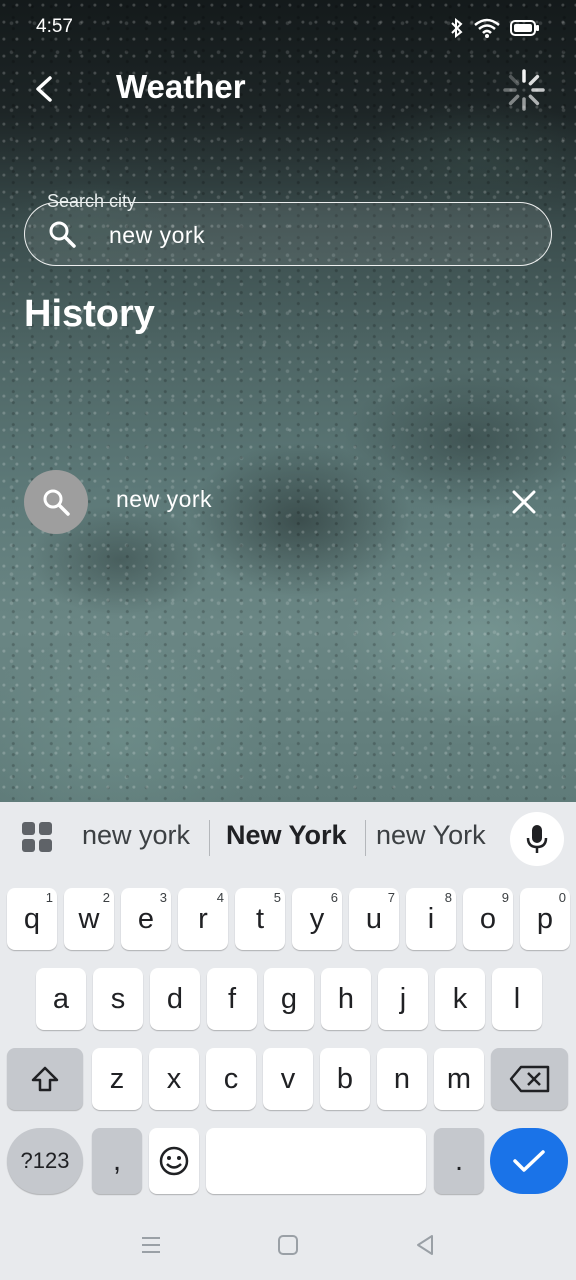  I want to click on enter-key, so click(529, 1161).